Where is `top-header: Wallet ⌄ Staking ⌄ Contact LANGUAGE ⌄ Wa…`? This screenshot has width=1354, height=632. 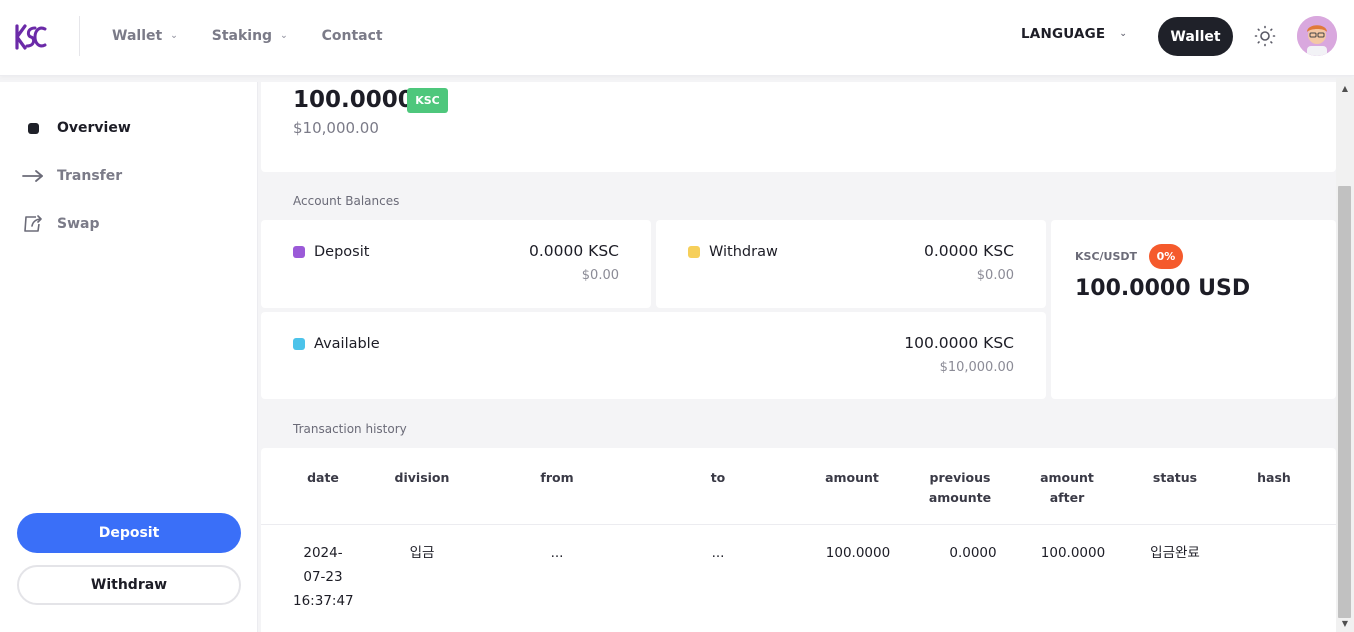 top-header: Wallet ⌄ Staking ⌄ Contact LANGUAGE ⌄ Wa… is located at coordinates (677, 38).